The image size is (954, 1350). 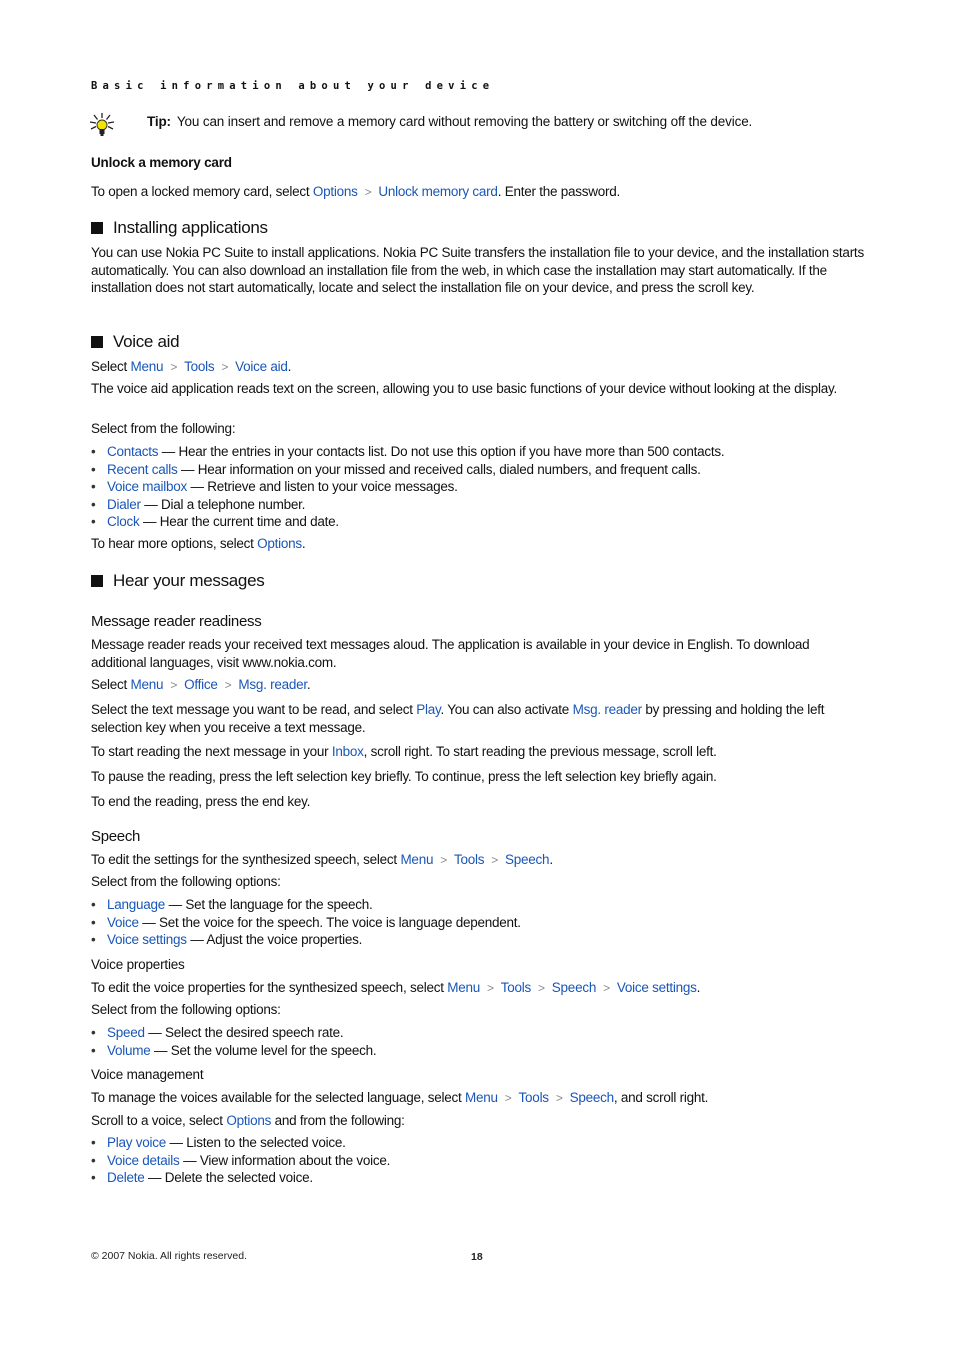 What do you see at coordinates (126, 1032) in the screenshot?
I see `option-link-speed: Speed` at bounding box center [126, 1032].